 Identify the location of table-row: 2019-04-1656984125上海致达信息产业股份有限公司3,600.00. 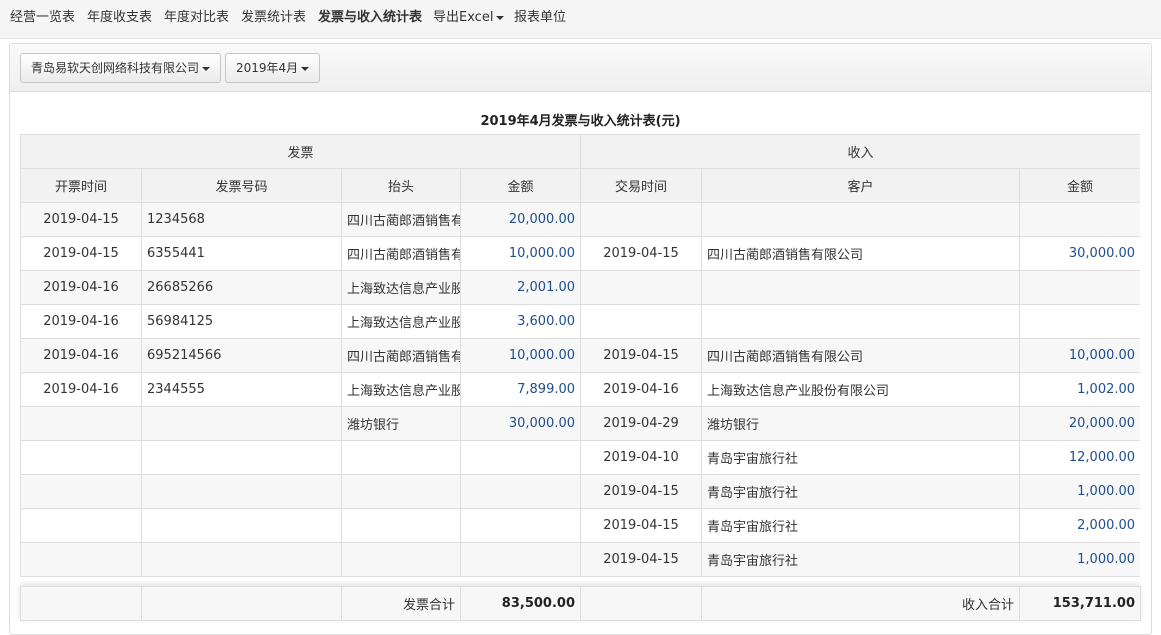
(580, 321).